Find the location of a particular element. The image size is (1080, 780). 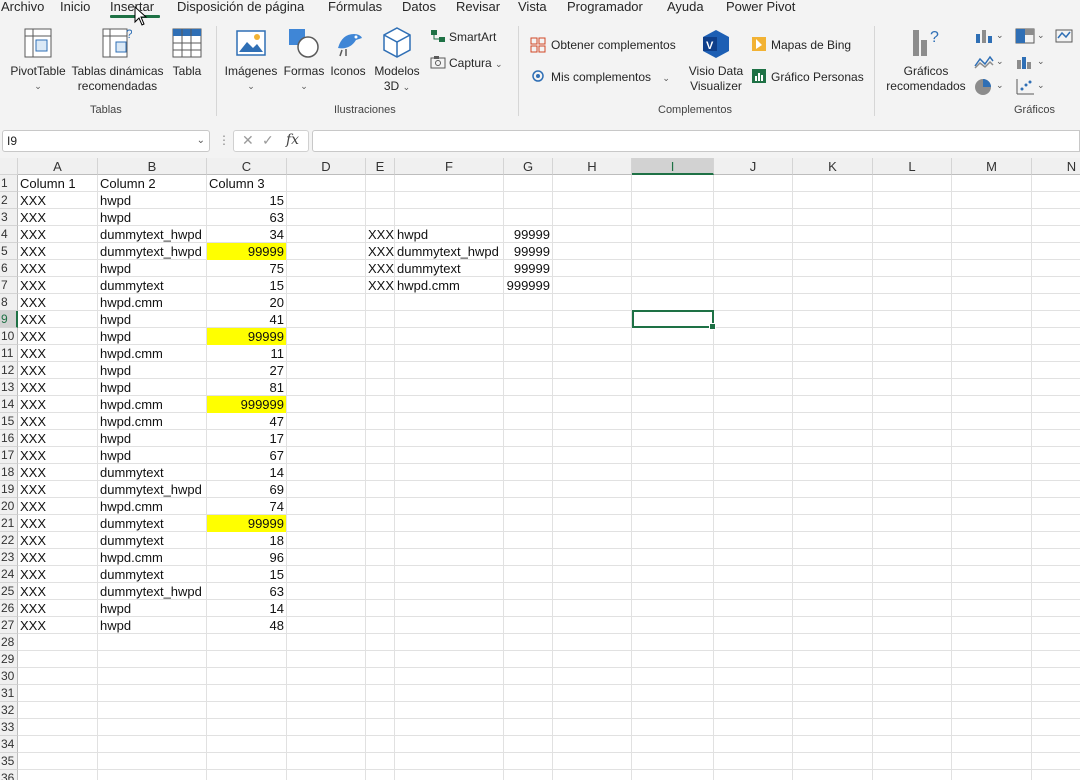

table-cell: 47 is located at coordinates (246, 421).